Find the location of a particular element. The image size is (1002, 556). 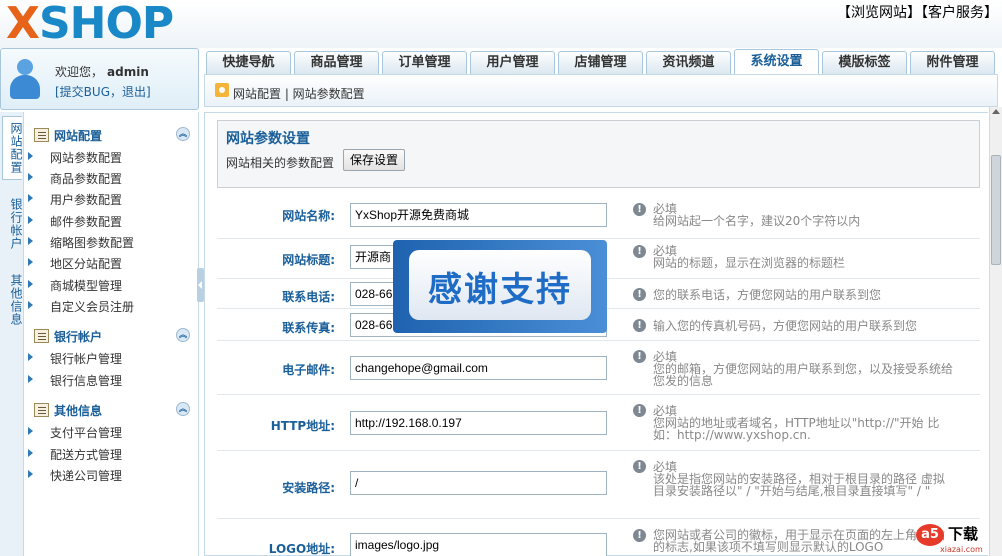

field-label: HTTP地址: is located at coordinates (302, 426).